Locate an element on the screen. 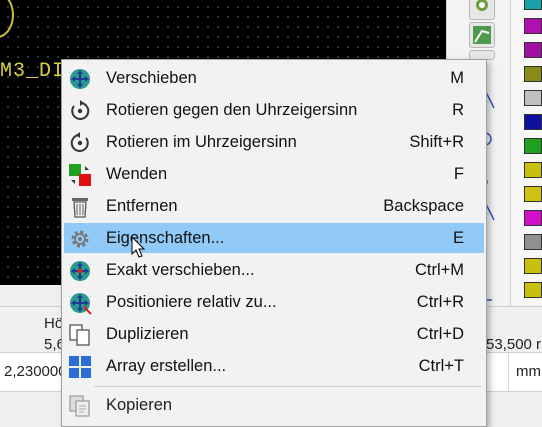 The width and height of the screenshot is (542, 427). menu-item-label: Rotieren gegen den Uhrzeigersinn is located at coordinates (232, 110).